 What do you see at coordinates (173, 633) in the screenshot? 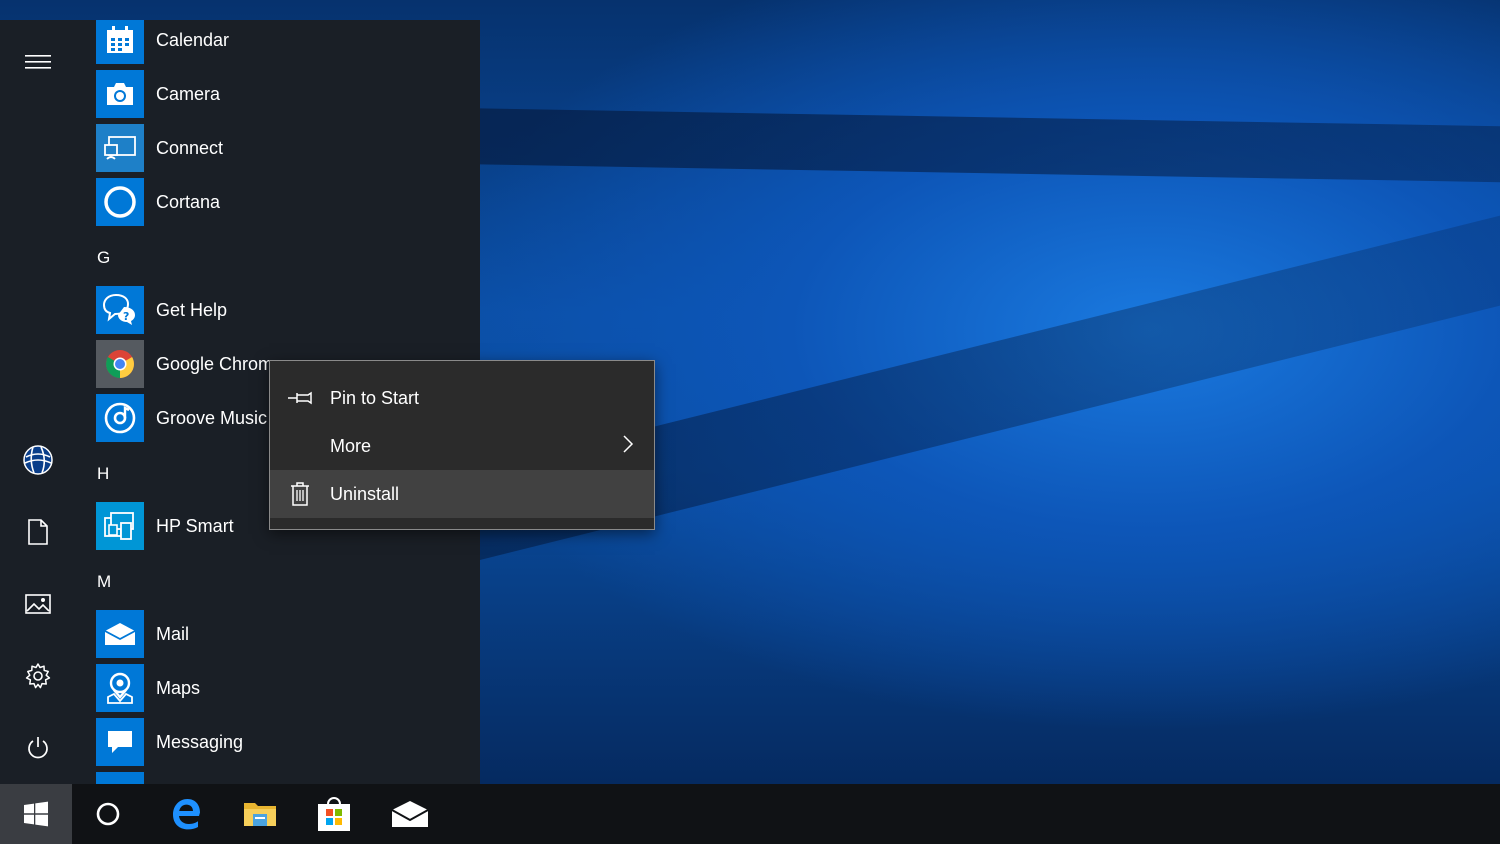
I see `app-label: Mail` at bounding box center [173, 633].